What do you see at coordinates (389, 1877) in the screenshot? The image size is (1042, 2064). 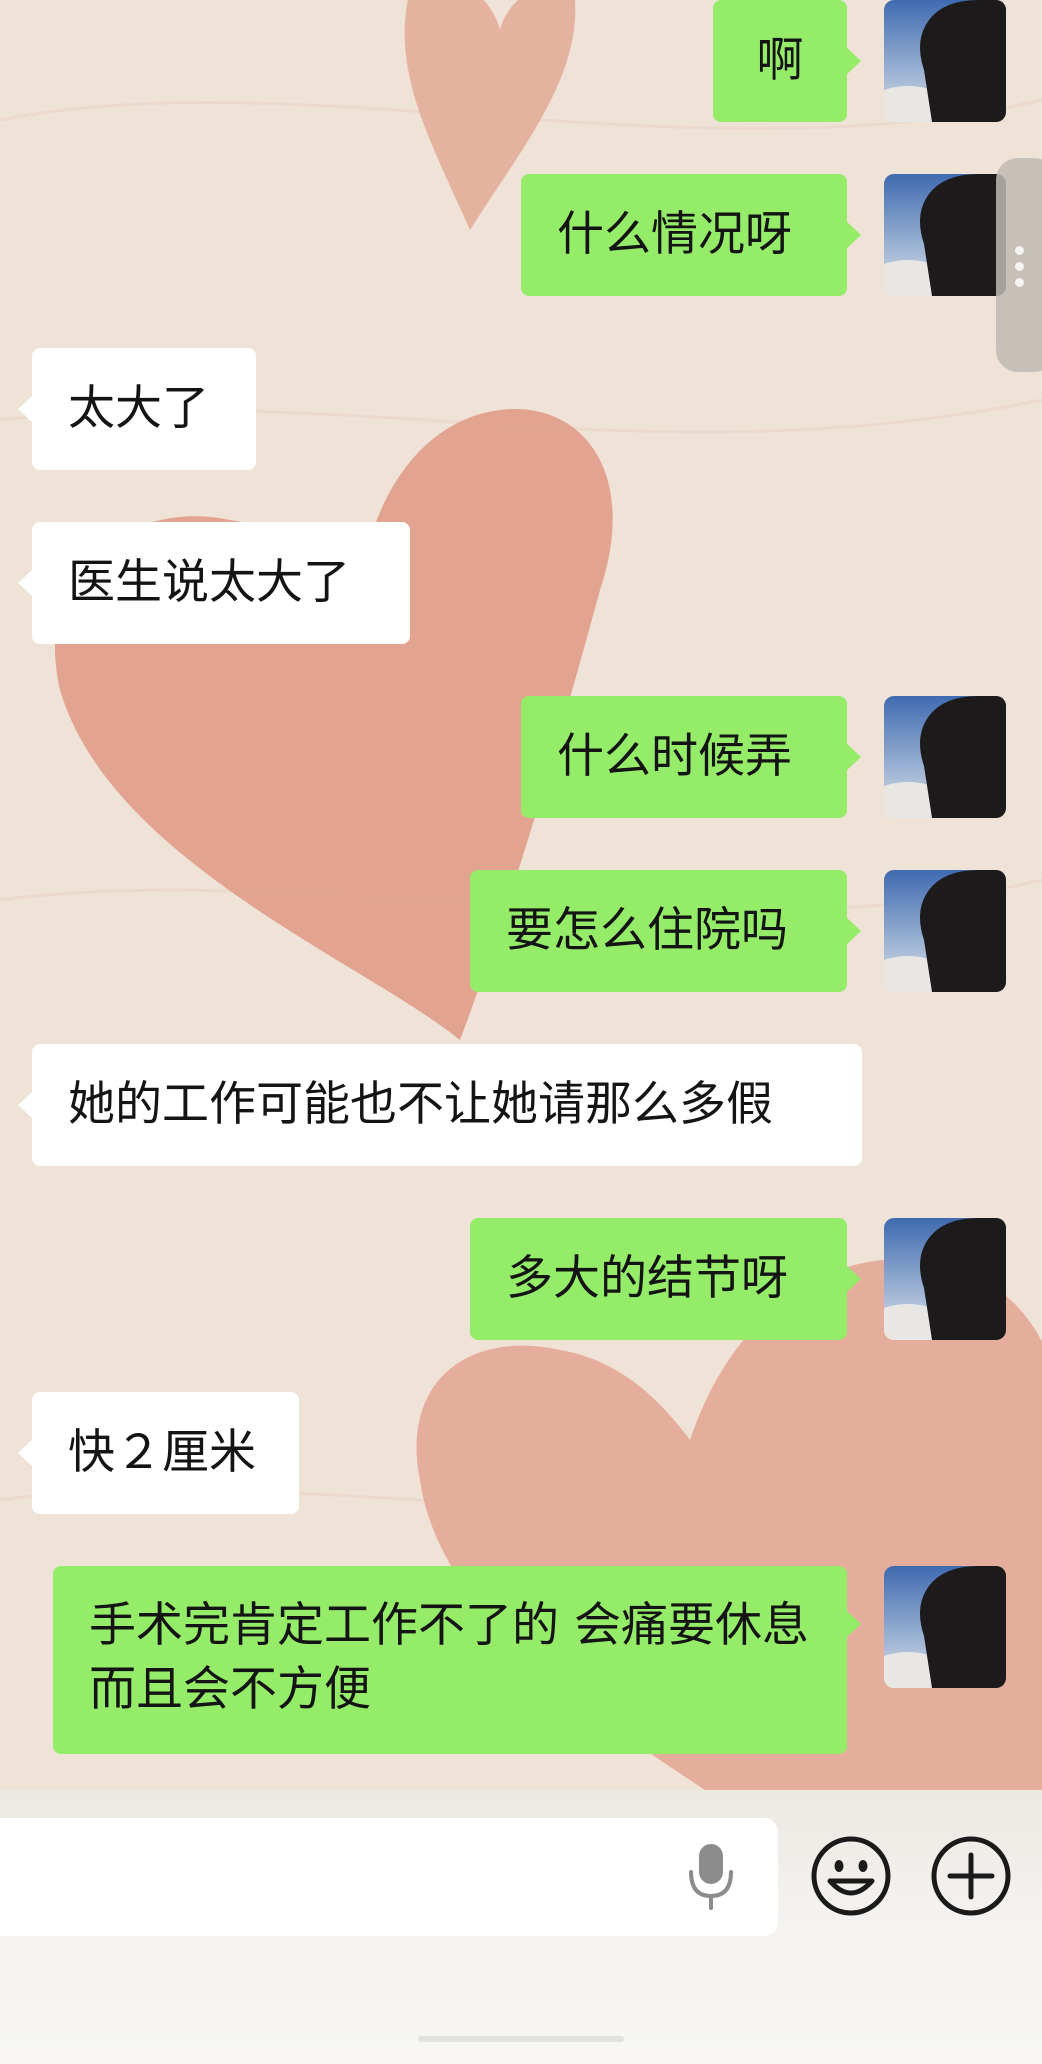 I see `message-input-field` at bounding box center [389, 1877].